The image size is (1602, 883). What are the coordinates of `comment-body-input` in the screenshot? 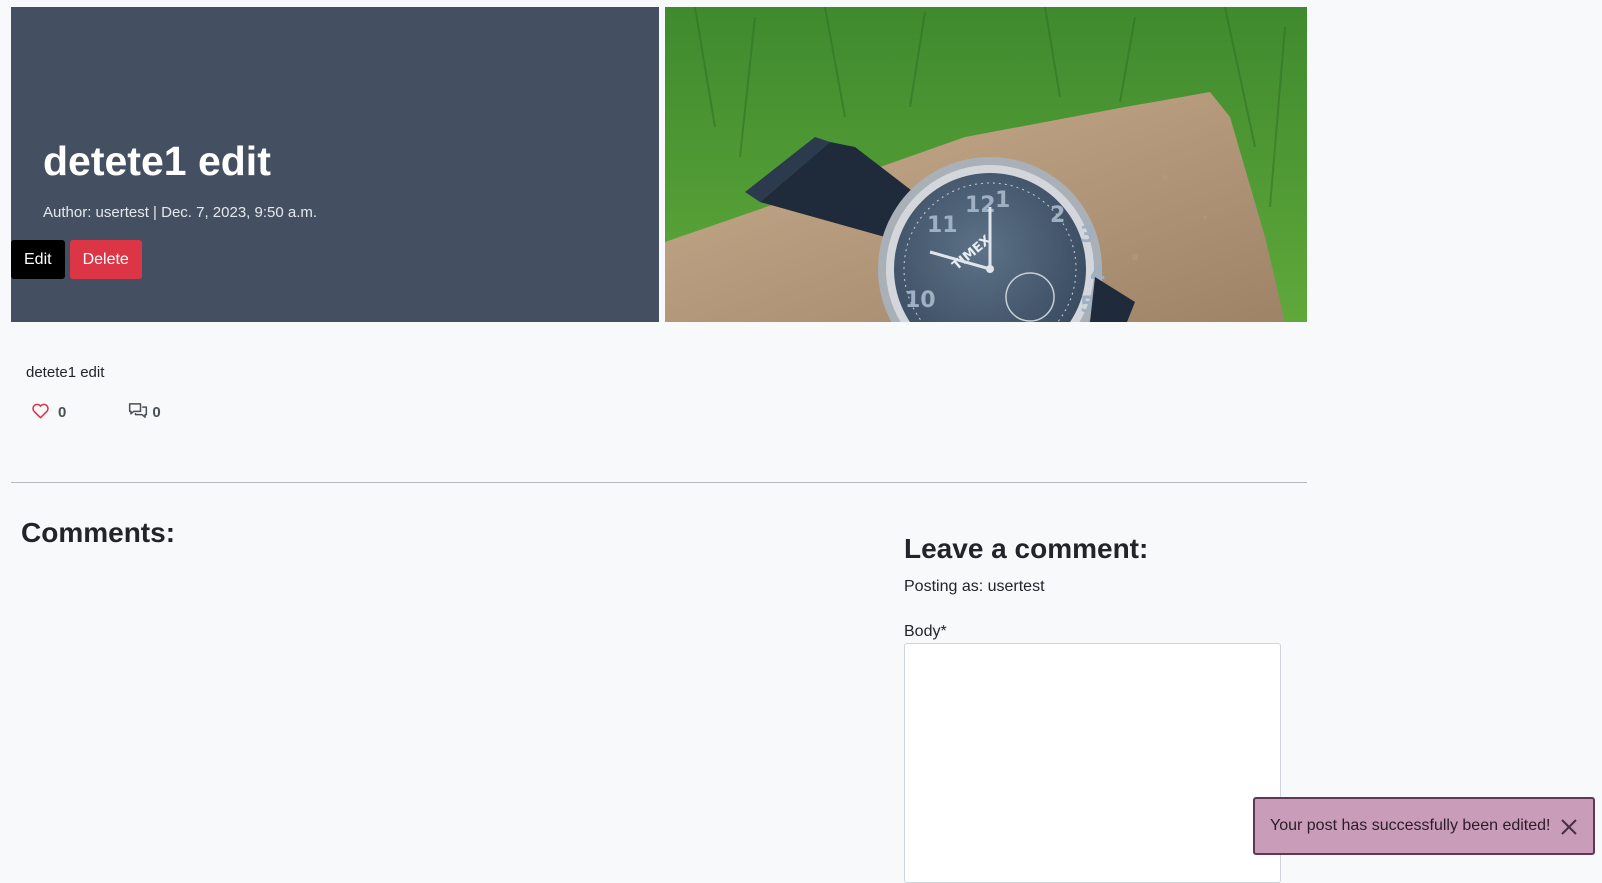 It's located at (1092, 763).